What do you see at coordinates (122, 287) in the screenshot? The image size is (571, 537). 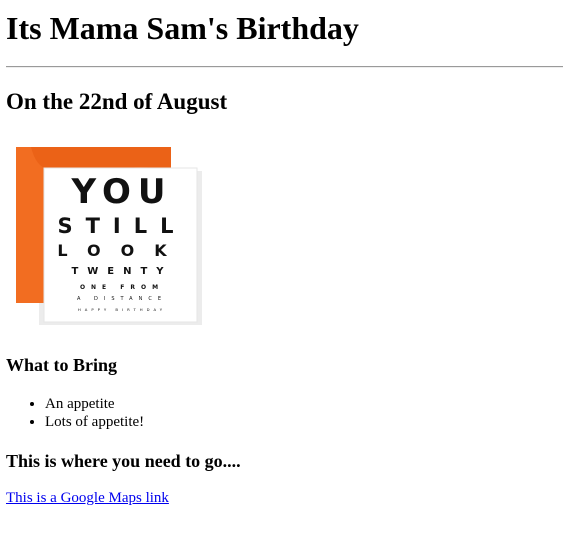 I see `card-line-one-from: ONE FROM` at bounding box center [122, 287].